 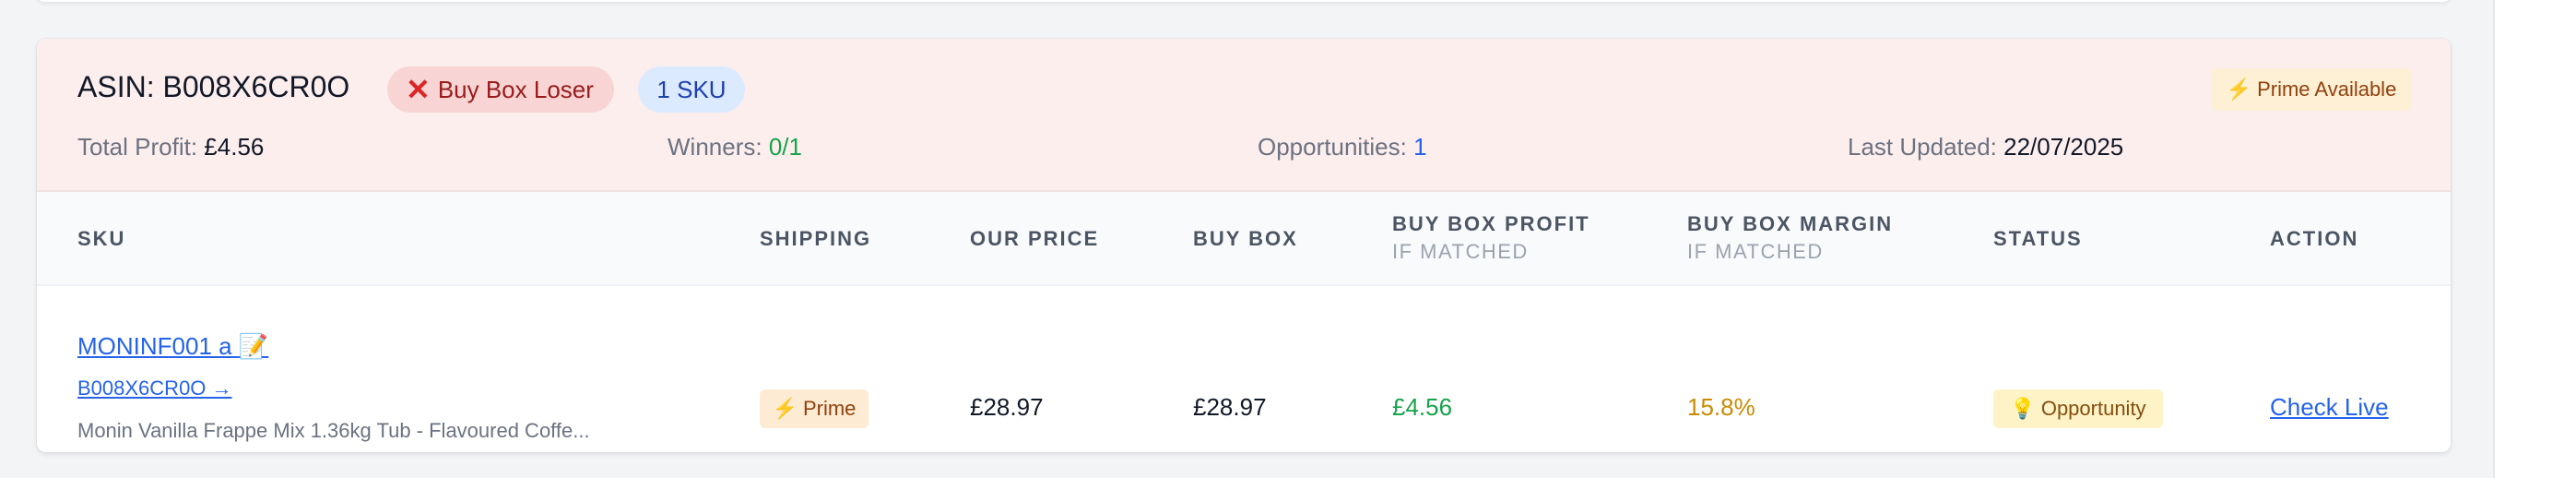 I want to click on winners-label: Winners:, so click(x=715, y=147).